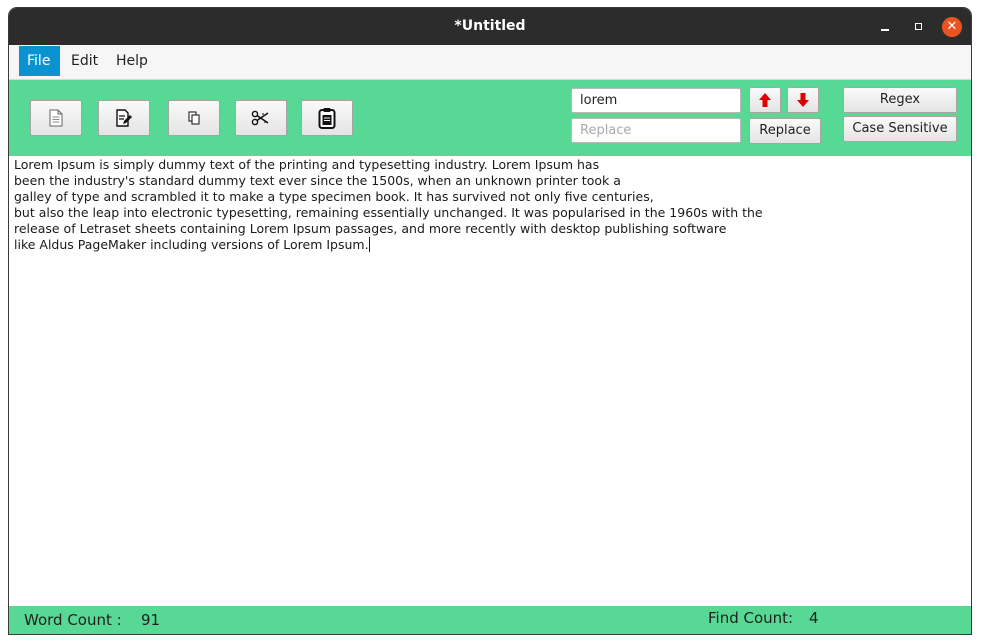  I want to click on cut-button, so click(261, 118).